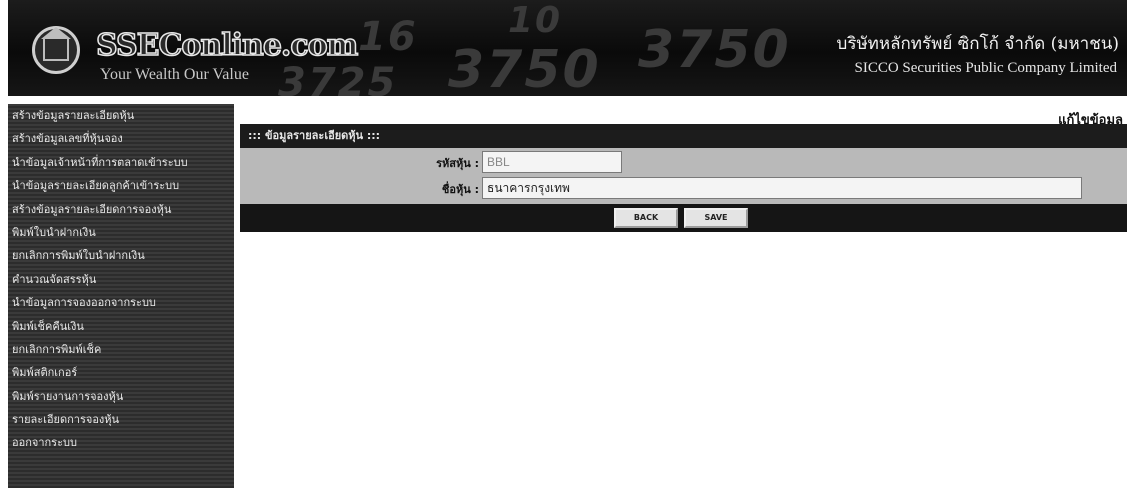  Describe the element at coordinates (121, 232) in the screenshot. I see `sidebar-item-print-deposit-slip: พิมพ์ใบนำฝากเงิน` at that location.